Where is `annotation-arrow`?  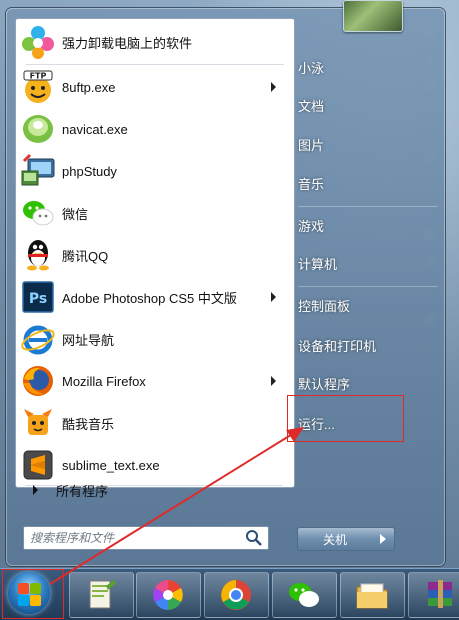
annotation-arrow is located at coordinates (176, 506).